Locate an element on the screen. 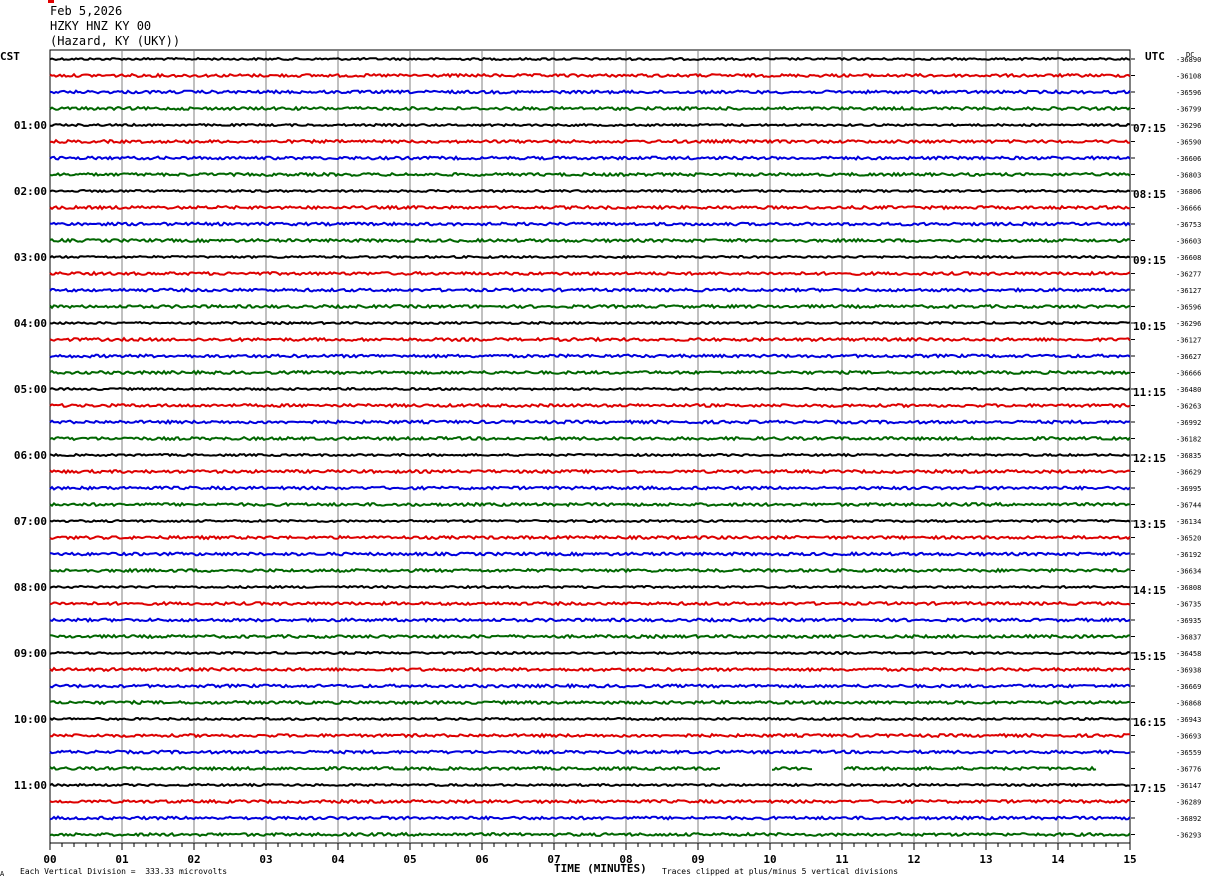 The height and width of the screenshot is (886, 1210). dc-offset-label: -36835 is located at coordinates (1188, 456).